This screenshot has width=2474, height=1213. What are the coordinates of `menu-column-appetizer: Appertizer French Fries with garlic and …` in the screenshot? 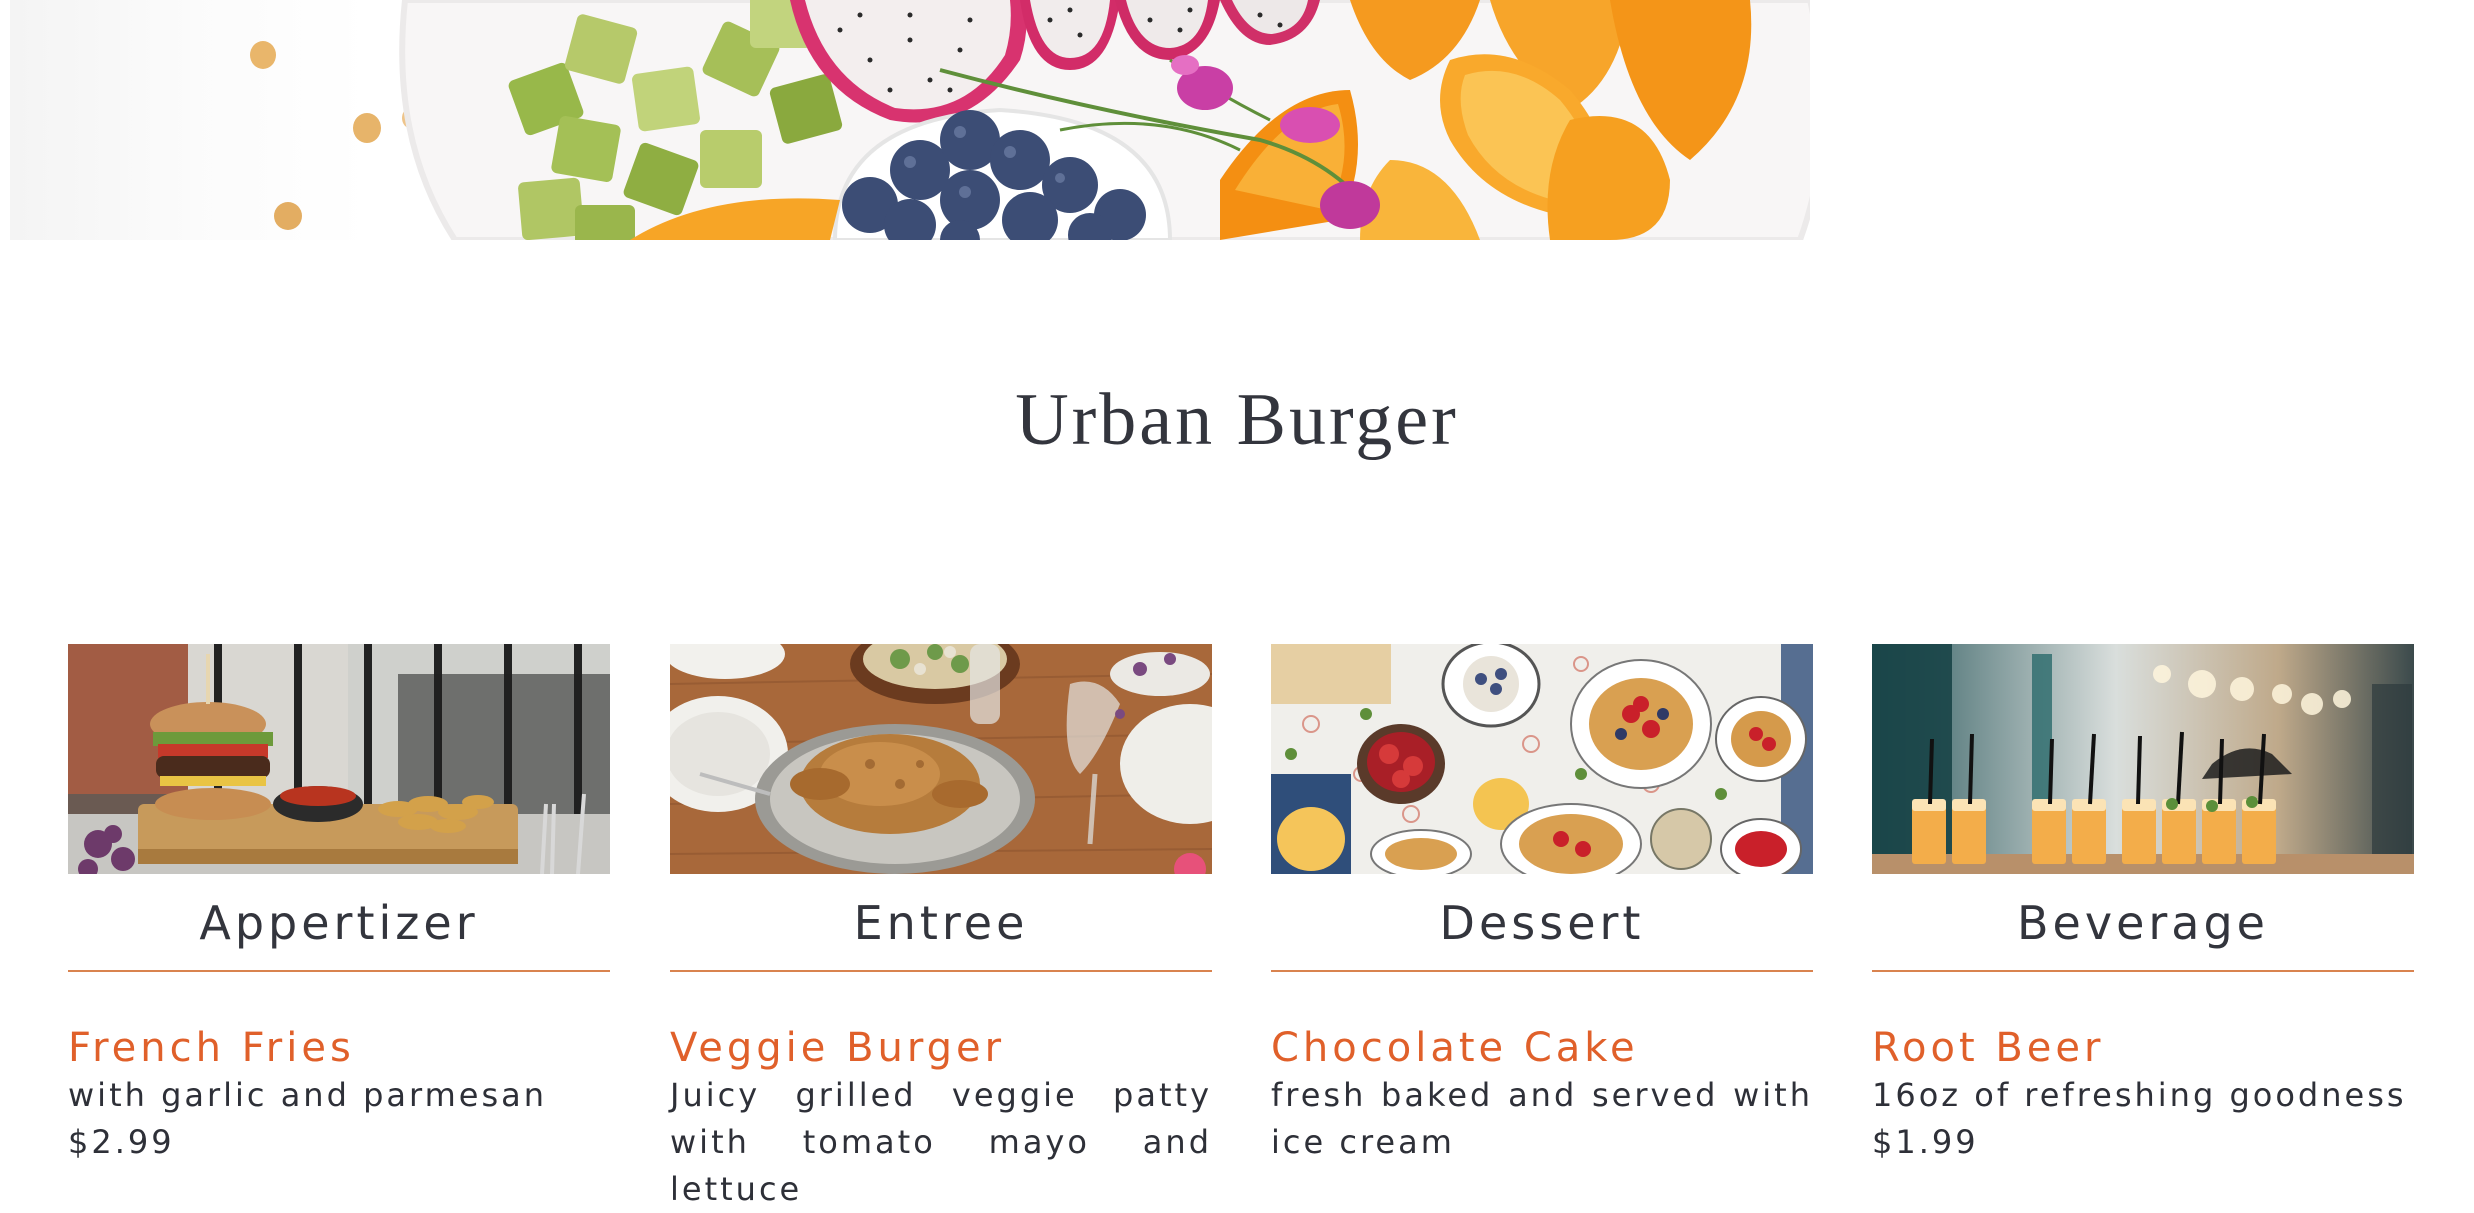 It's located at (339, 905).